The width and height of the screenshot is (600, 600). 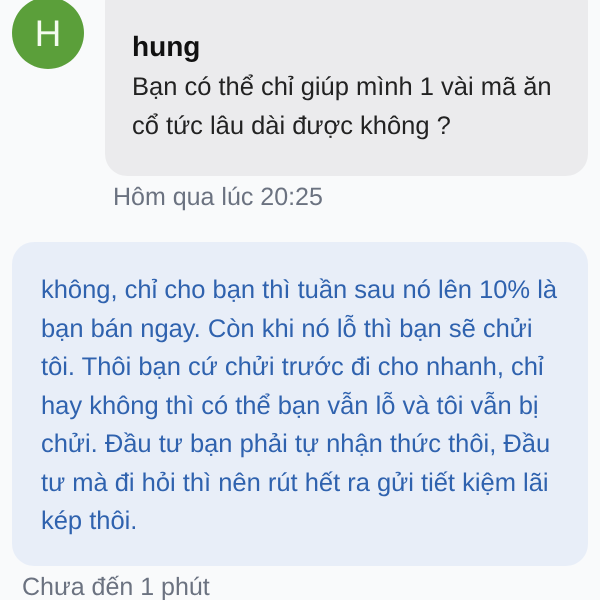 I want to click on author-name: hung, so click(x=166, y=47).